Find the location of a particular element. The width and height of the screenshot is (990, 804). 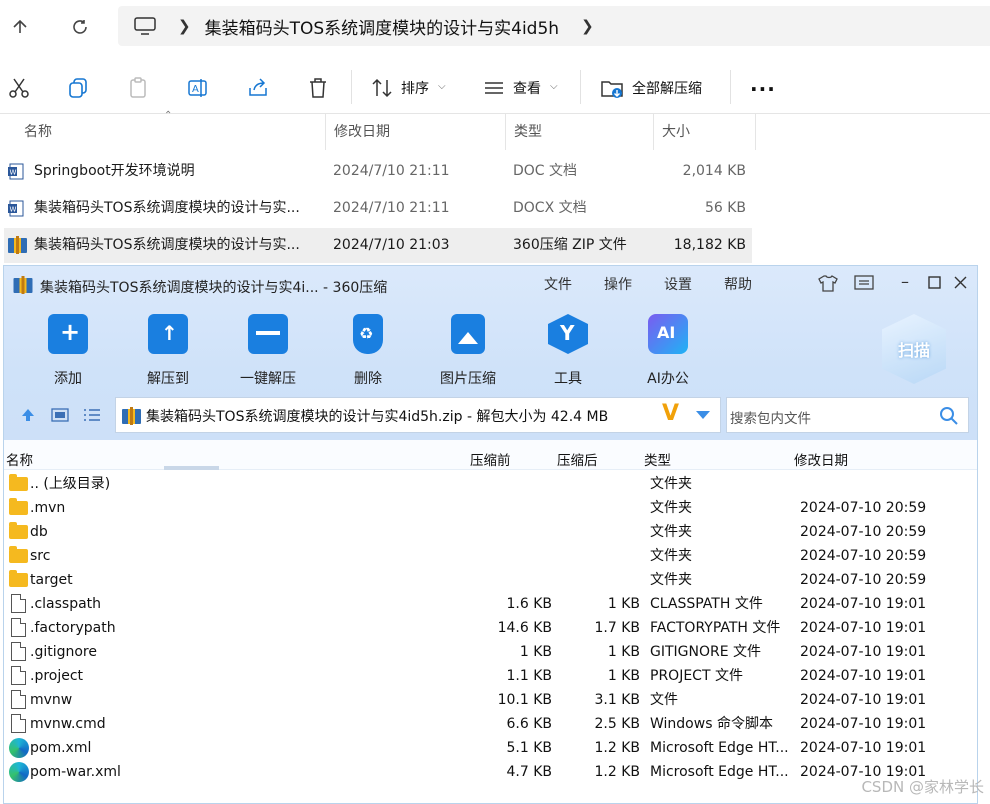

search-icon is located at coordinates (949, 416).